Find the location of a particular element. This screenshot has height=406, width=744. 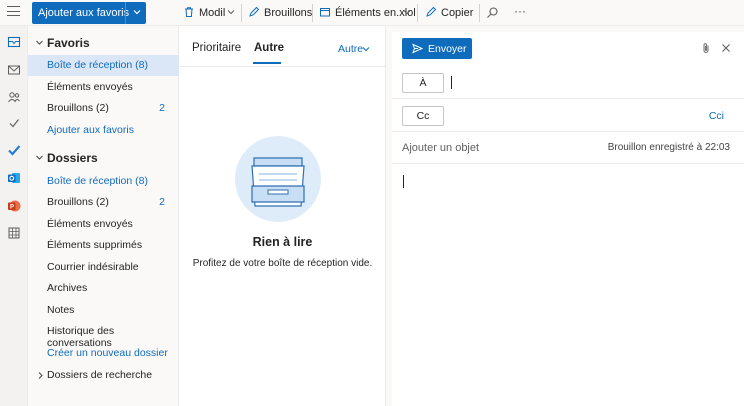

menu-icon is located at coordinates (13, 12).